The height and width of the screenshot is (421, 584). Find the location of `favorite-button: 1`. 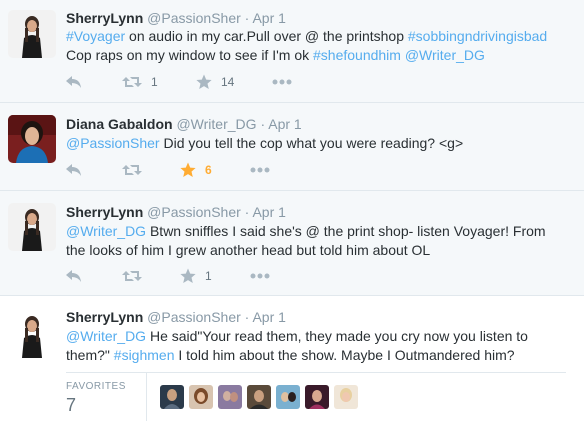

favorite-button: 1 is located at coordinates (196, 276).